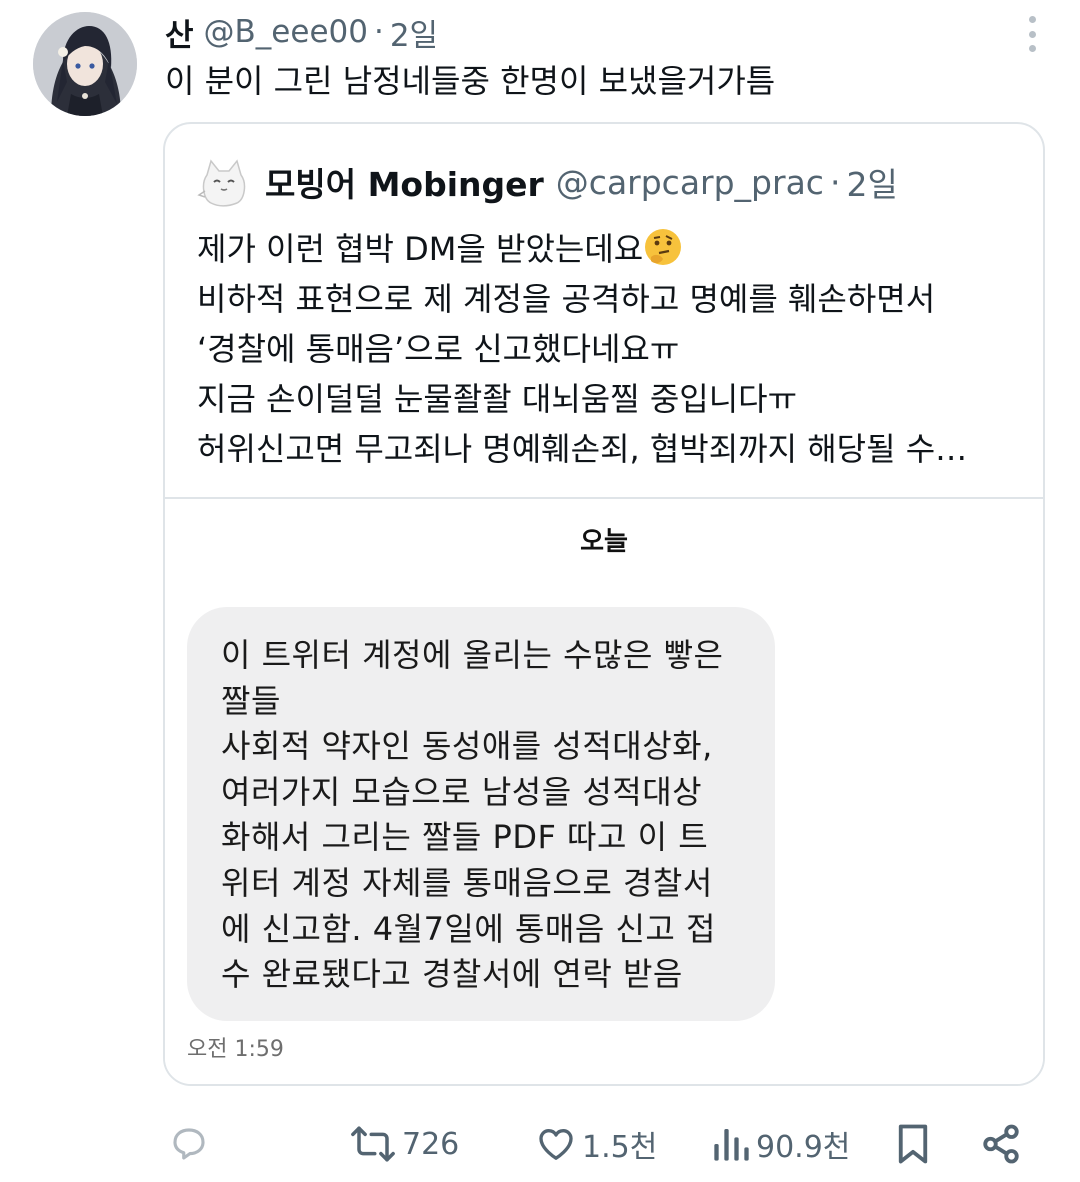  Describe the element at coordinates (731, 1144) in the screenshot. I see `views-chart-icon` at that location.